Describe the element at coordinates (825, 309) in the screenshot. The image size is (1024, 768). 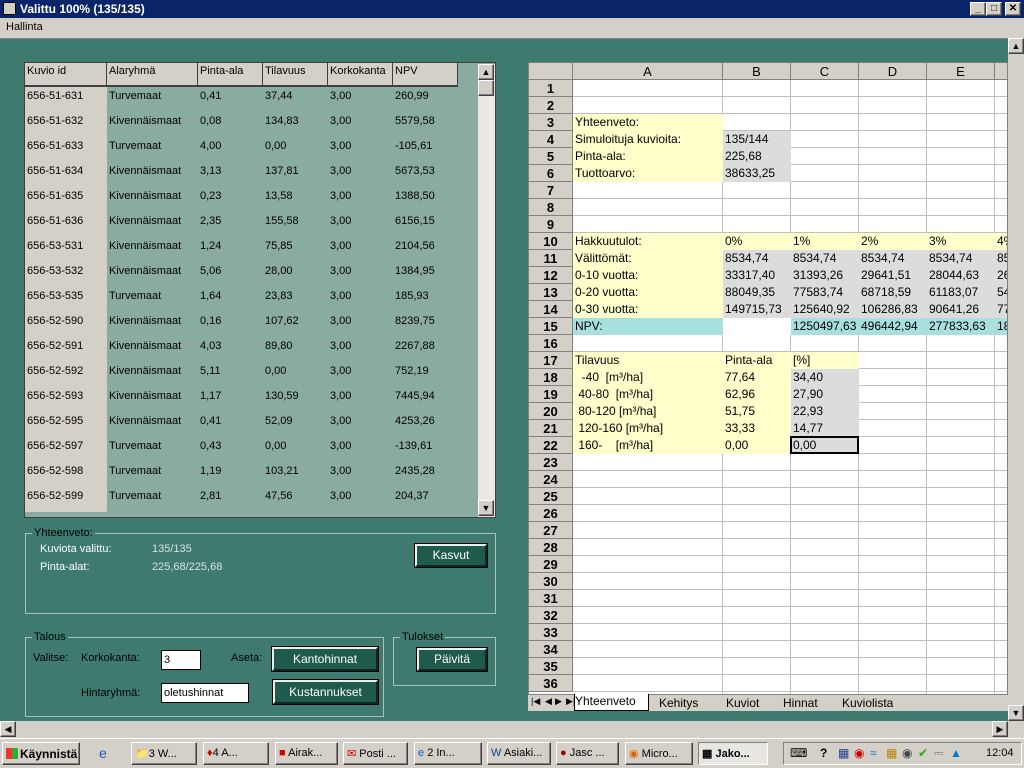
I see `sheet-cell: 125640,92` at that location.